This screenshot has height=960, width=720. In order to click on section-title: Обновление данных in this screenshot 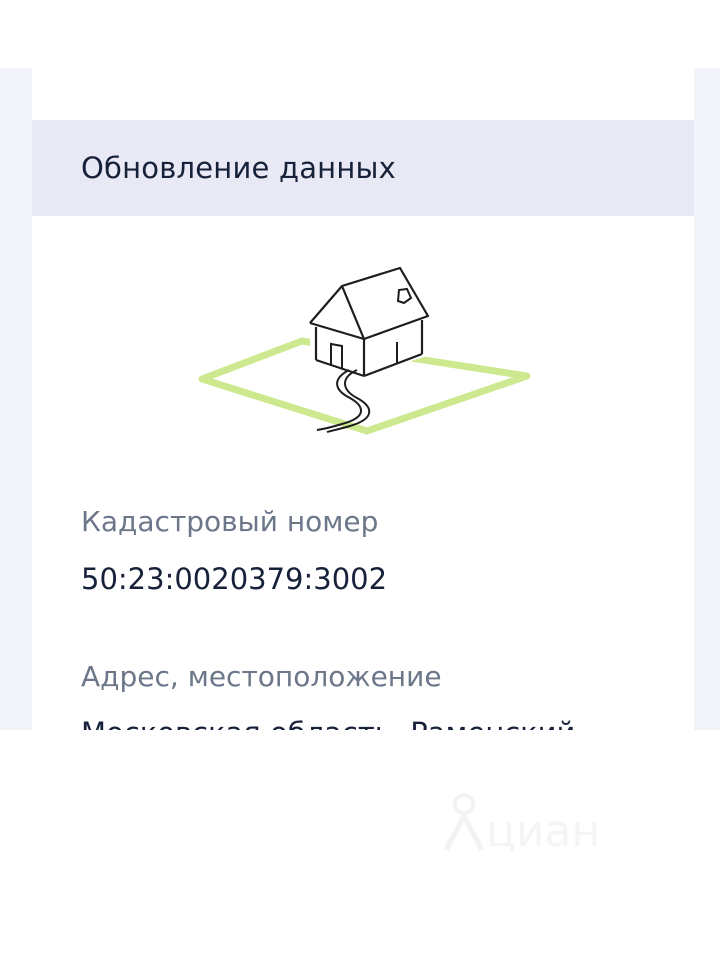, I will do `click(238, 168)`.